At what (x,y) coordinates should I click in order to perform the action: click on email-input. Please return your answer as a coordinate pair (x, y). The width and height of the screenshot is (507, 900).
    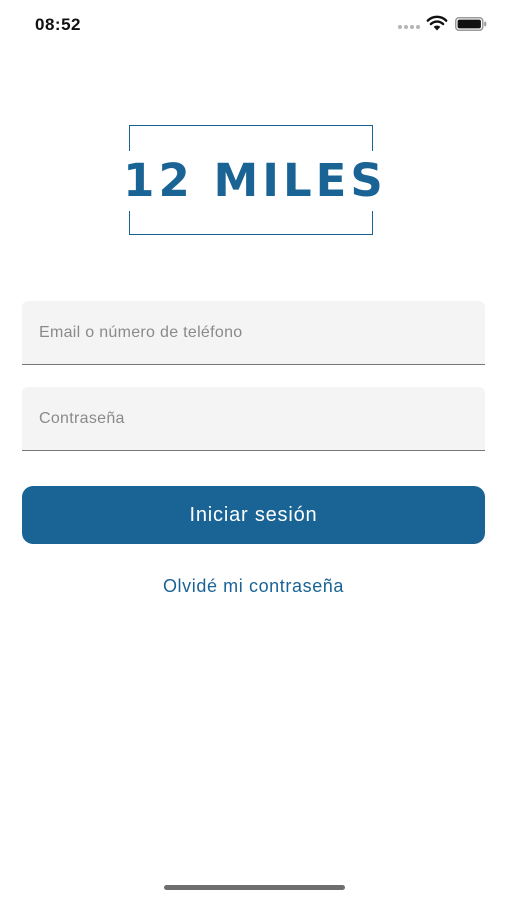
    Looking at the image, I should click on (253, 332).